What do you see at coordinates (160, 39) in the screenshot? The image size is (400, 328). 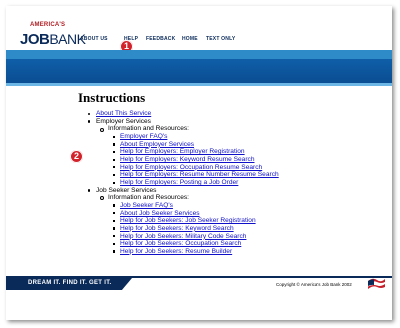 I see `nav-feedback: FEEDBACK` at bounding box center [160, 39].